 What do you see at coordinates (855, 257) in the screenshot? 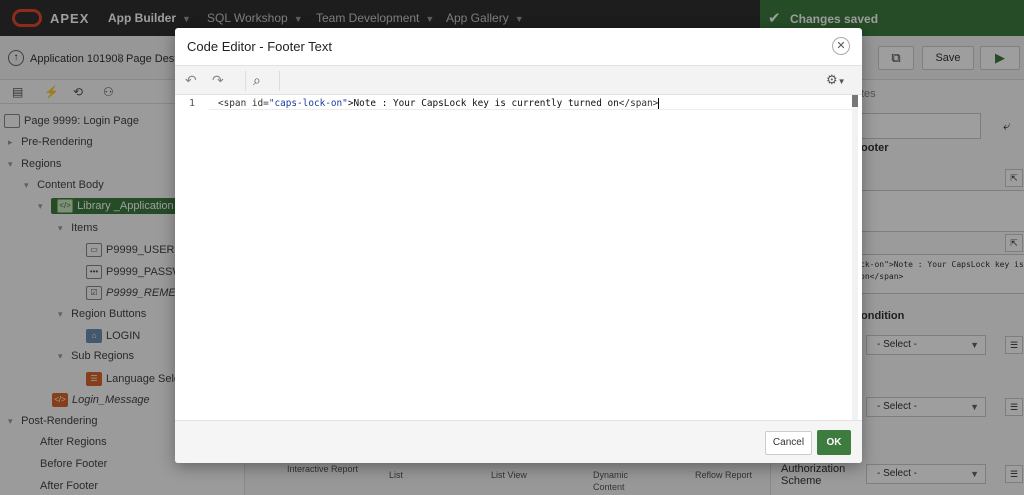
I see `vertical-scrollbar` at bounding box center [855, 257].